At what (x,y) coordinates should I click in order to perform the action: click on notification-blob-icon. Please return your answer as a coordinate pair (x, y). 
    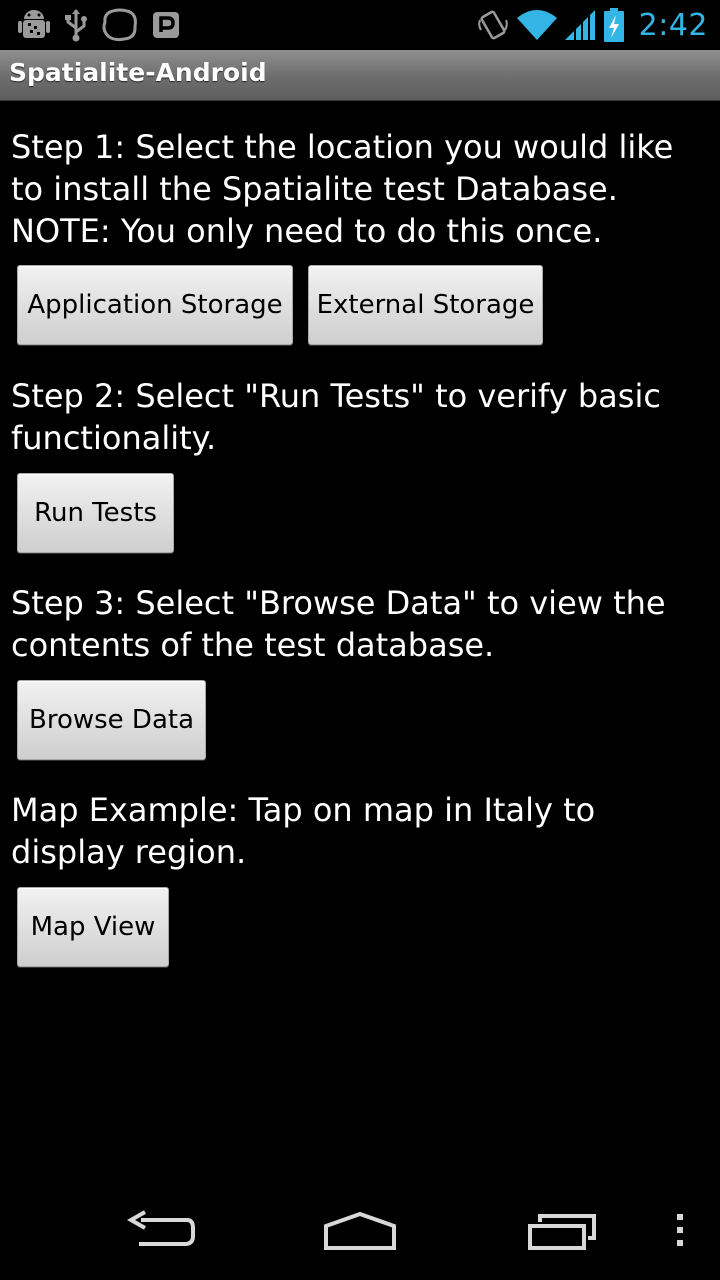
    Looking at the image, I should click on (120, 25).